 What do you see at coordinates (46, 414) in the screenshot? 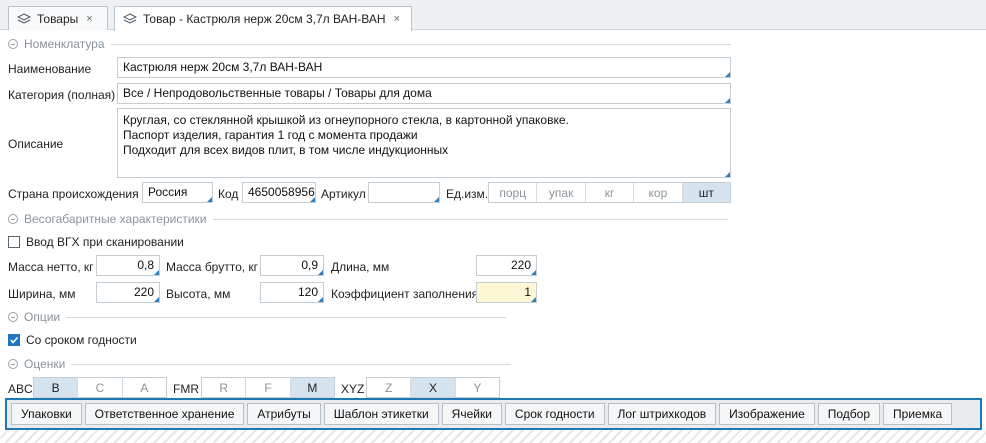
I see `bottom-tab-packages: Упаковки` at bounding box center [46, 414].